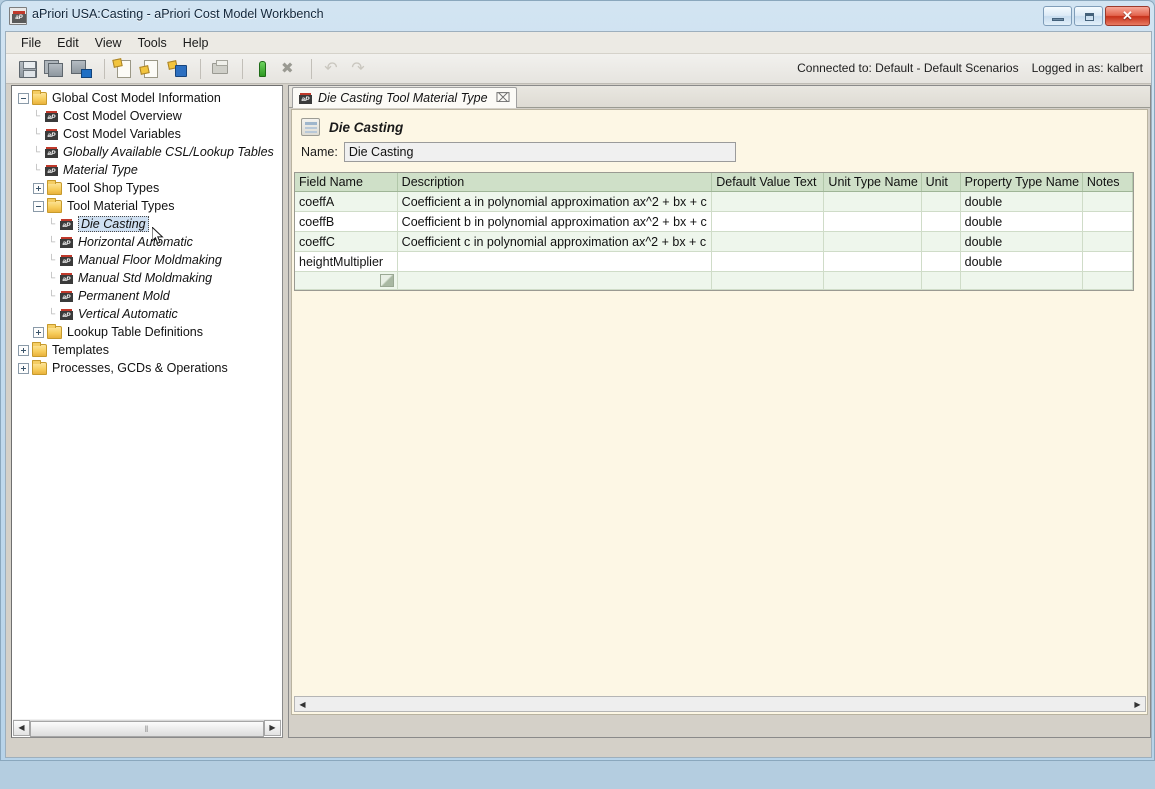 The image size is (1155, 789). I want to click on tree-item-permanent-mold: └ aP Permanent Mold, so click(147, 296).